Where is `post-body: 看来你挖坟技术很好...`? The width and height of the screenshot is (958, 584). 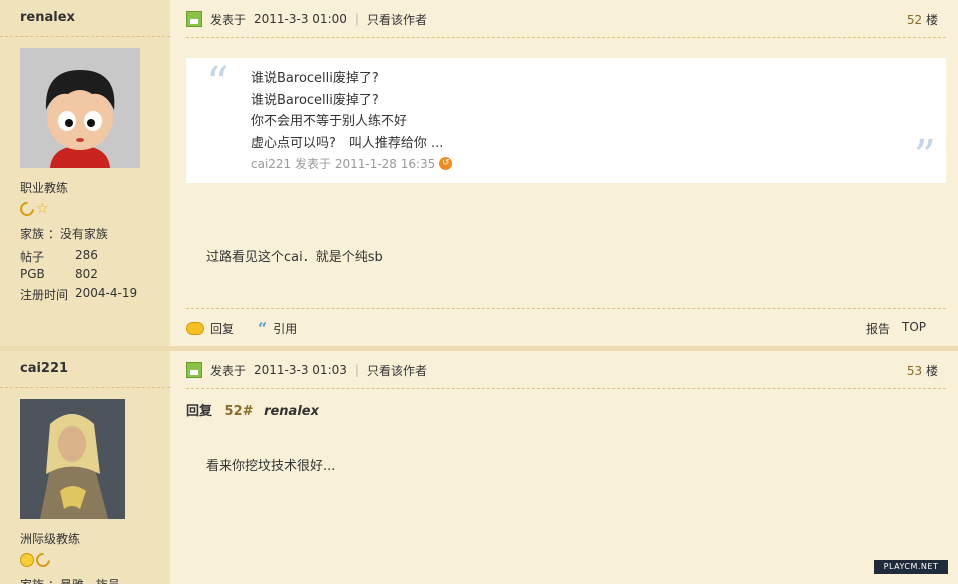 post-body: 看来你挖坟技术很好... is located at coordinates (271, 466).